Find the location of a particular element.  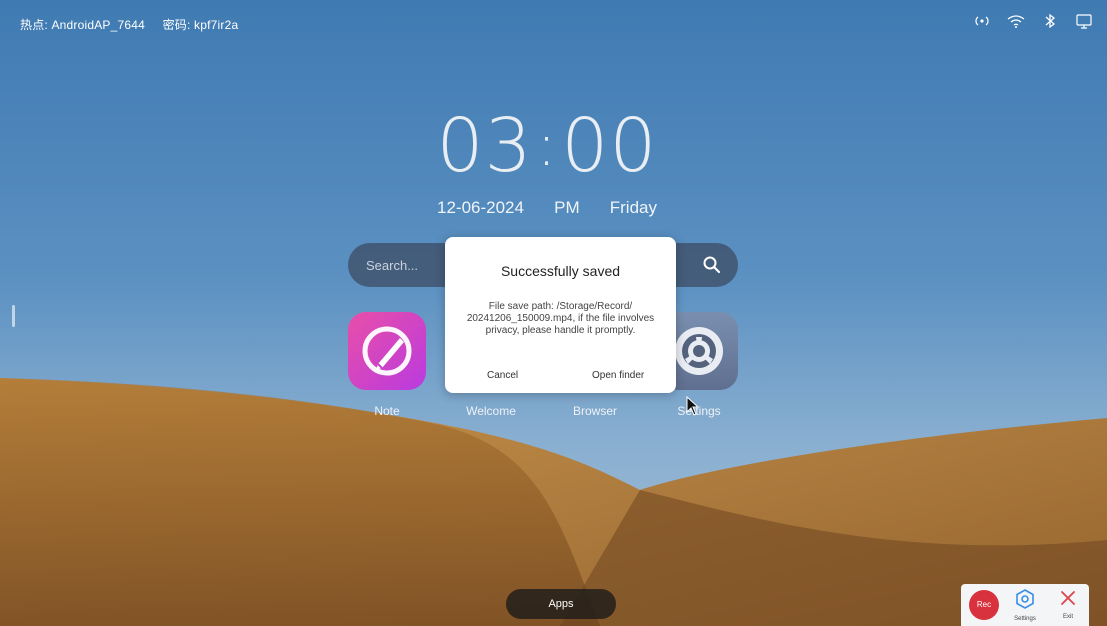

clock-colon: : is located at coordinates (547, 145).